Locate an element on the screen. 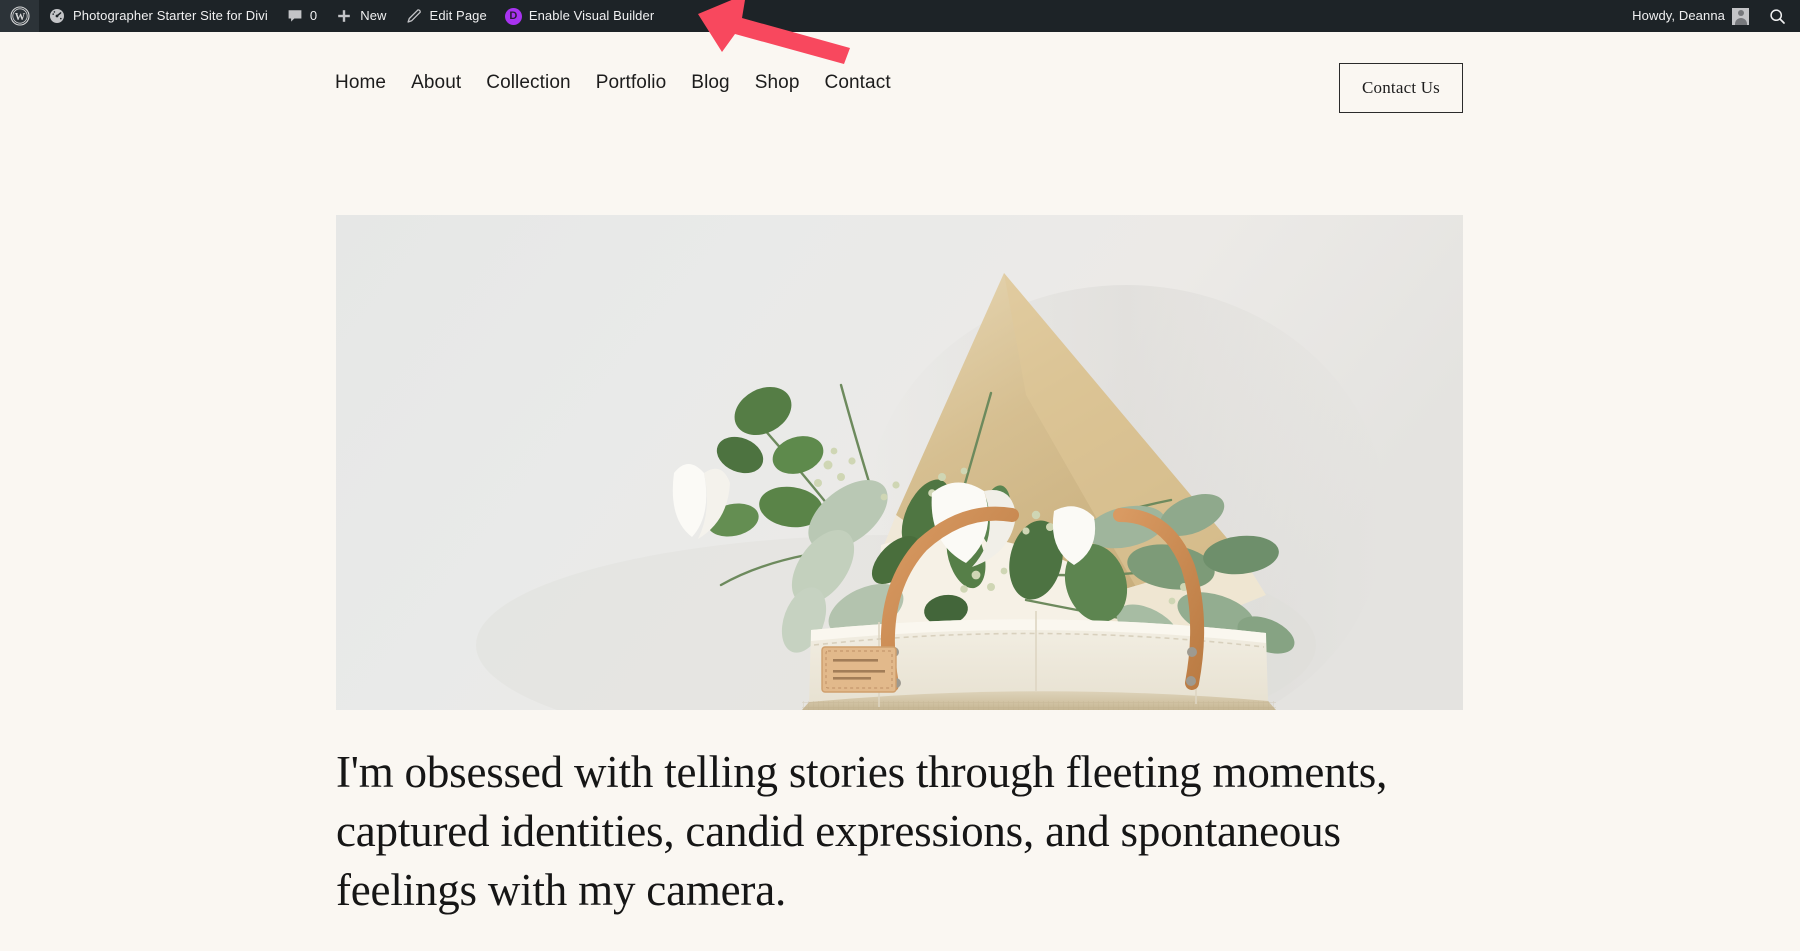 Image resolution: width=1800 pixels, height=951 pixels. nav-item-portfolio: Portfolio is located at coordinates (631, 83).